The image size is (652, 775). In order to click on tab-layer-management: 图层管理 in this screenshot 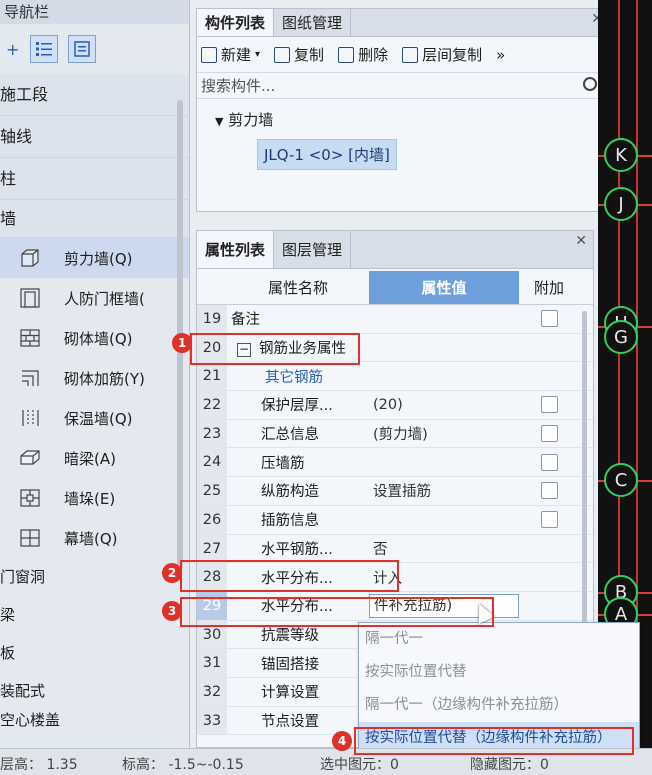, I will do `click(313, 249)`.